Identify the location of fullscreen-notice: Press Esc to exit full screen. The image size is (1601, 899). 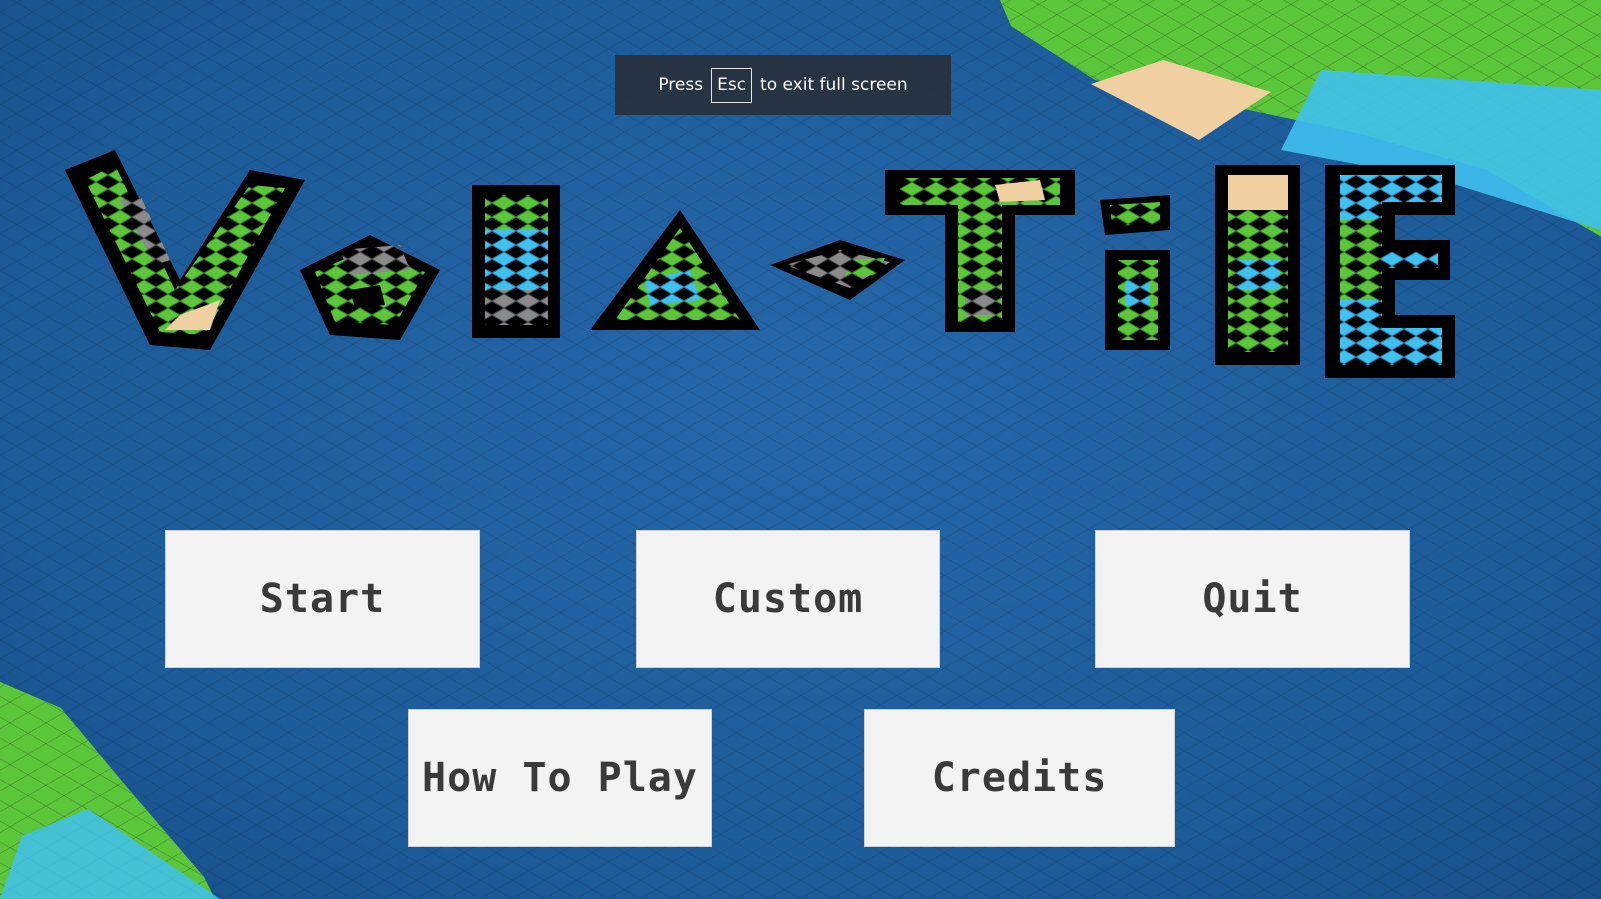
(783, 85).